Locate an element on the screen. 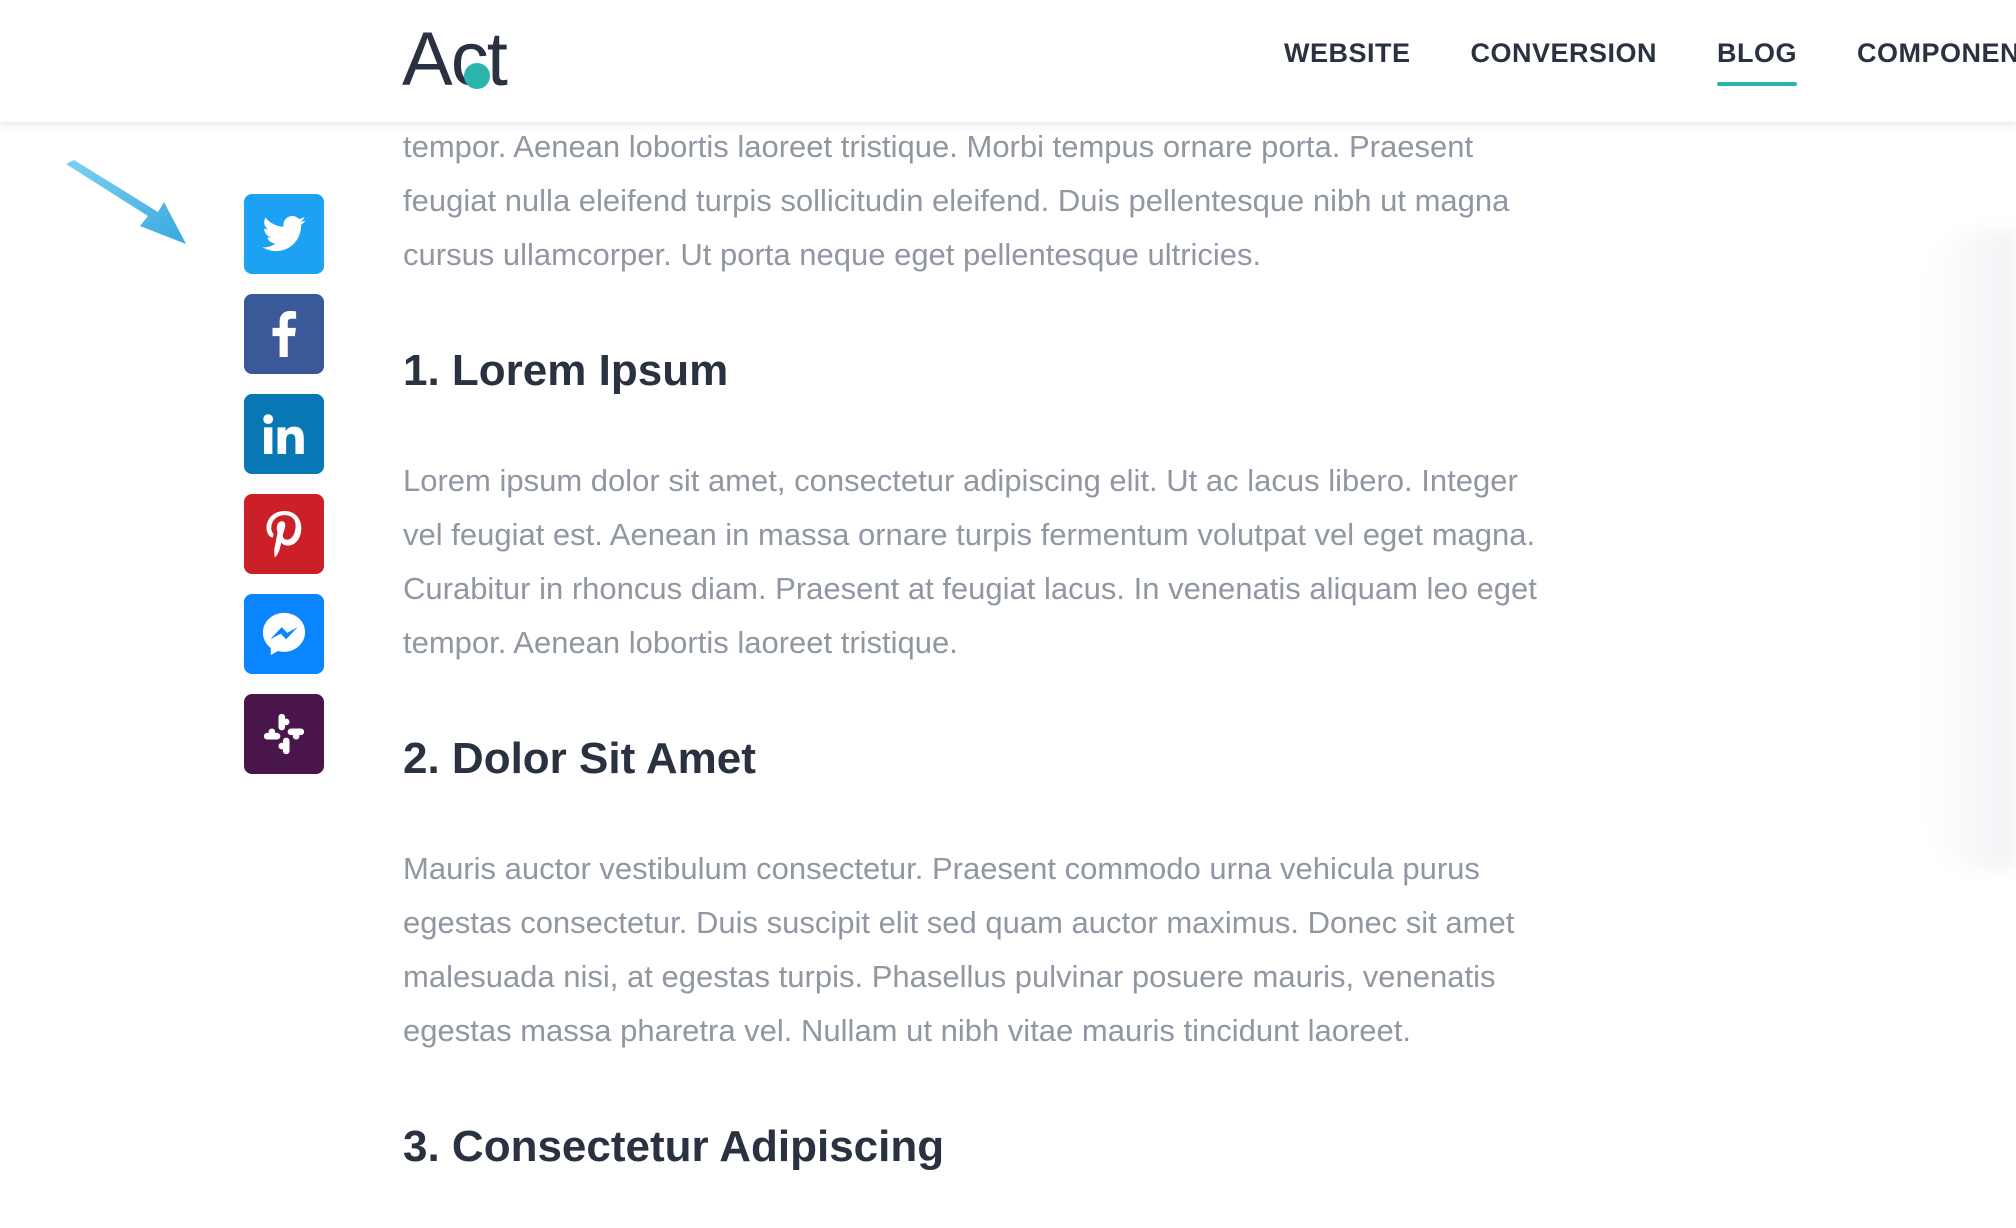 Image resolution: width=2016 pixels, height=1228 pixels. slack-icon is located at coordinates (284, 734).